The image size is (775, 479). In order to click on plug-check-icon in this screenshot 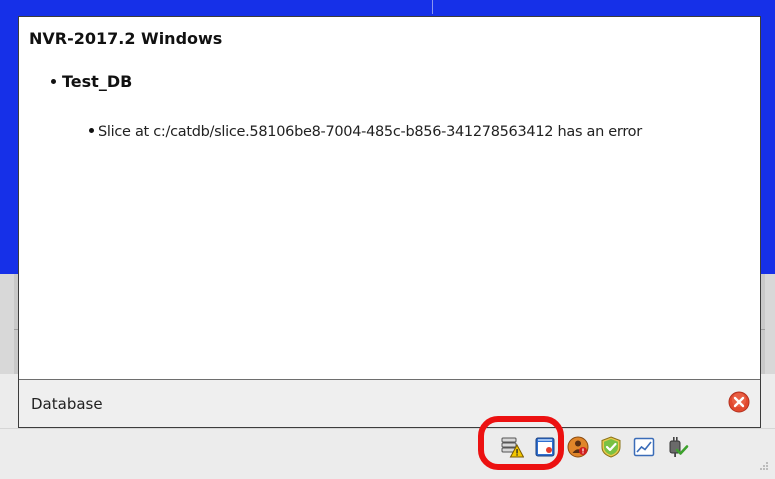, I will do `click(677, 447)`.